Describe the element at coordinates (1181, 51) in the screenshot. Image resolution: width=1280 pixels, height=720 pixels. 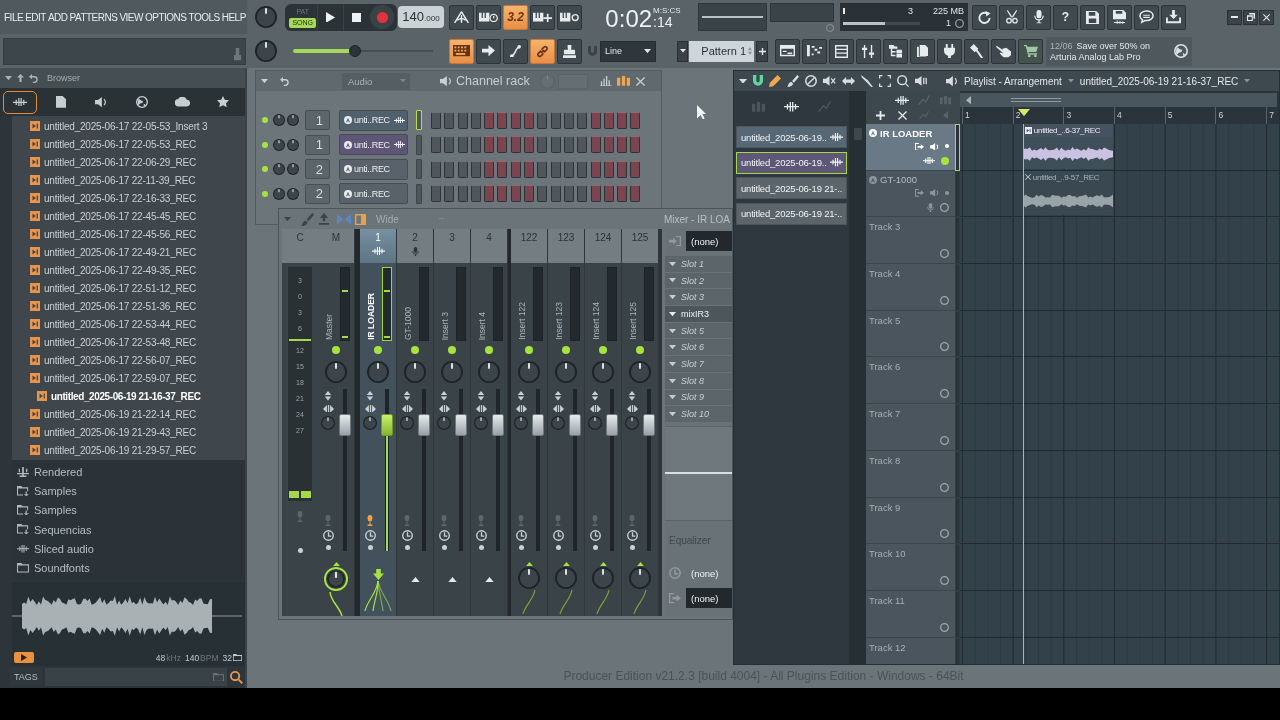
I see `globe-icon` at that location.